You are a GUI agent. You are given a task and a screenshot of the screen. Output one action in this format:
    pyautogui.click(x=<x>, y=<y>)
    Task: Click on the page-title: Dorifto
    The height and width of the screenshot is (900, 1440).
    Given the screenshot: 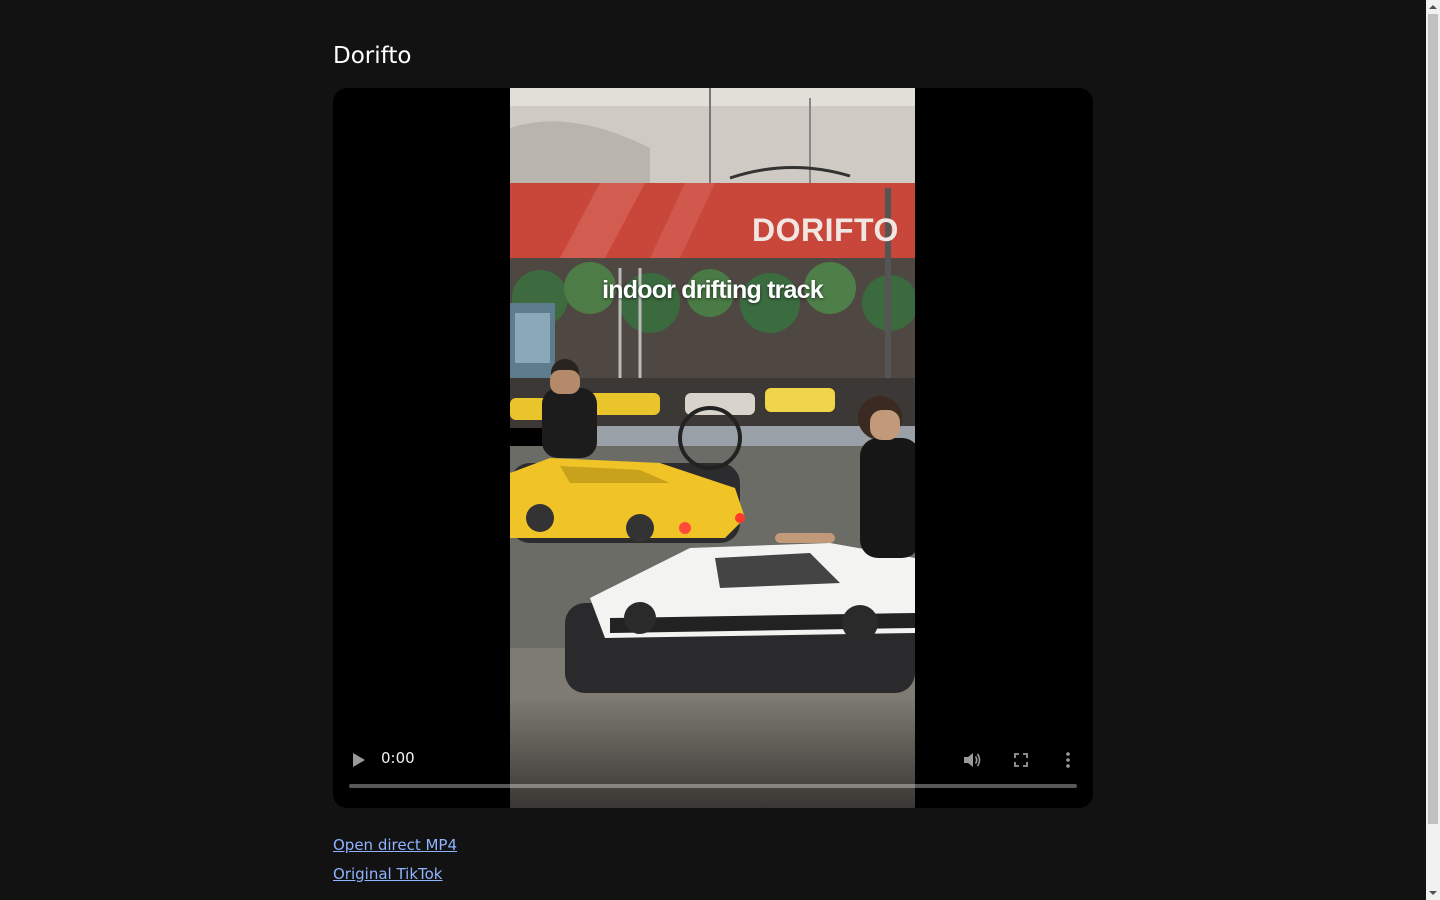 What is the action you would take?
    pyautogui.click(x=372, y=56)
    